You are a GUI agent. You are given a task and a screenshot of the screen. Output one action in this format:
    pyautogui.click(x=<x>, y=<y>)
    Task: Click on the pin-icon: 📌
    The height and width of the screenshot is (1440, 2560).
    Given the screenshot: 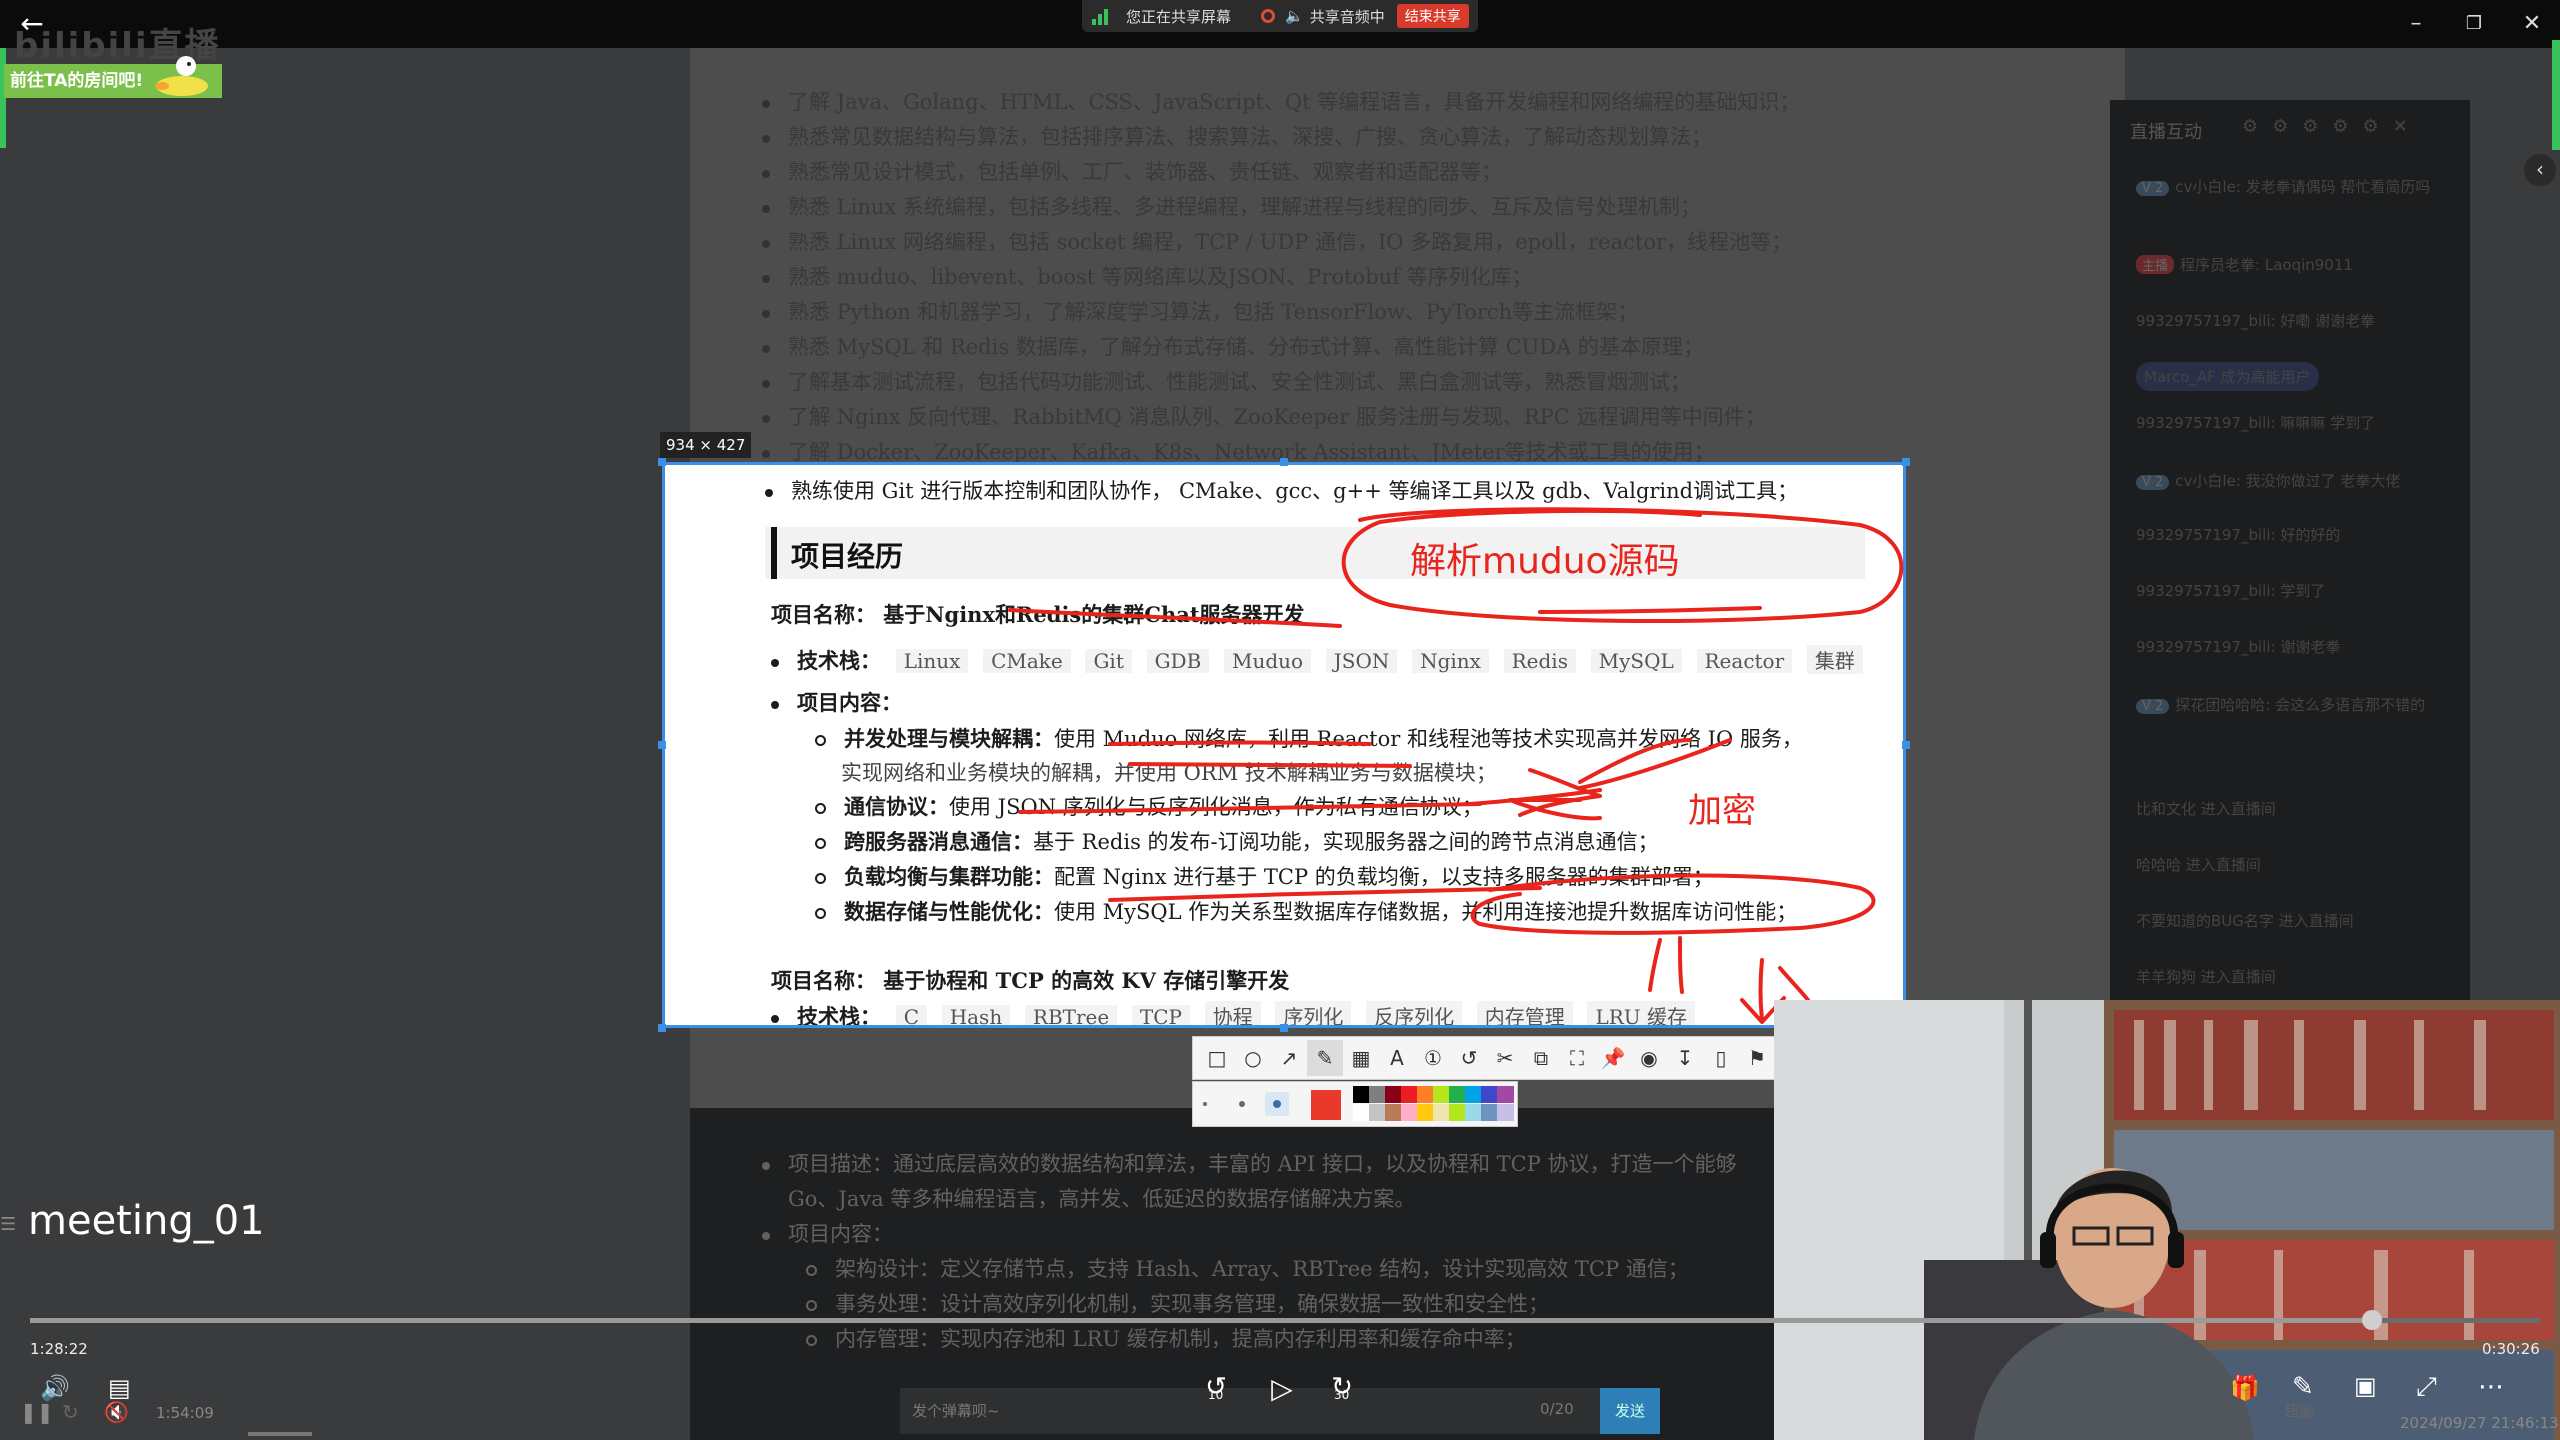 What is the action you would take?
    pyautogui.click(x=1613, y=1058)
    